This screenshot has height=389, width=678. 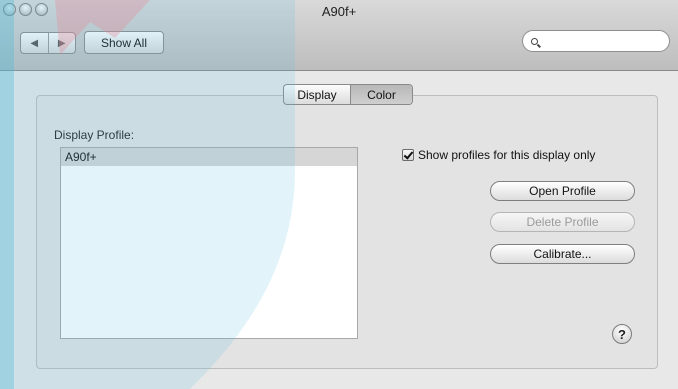 I want to click on open-profile-button: Open Profile, so click(x=562, y=191).